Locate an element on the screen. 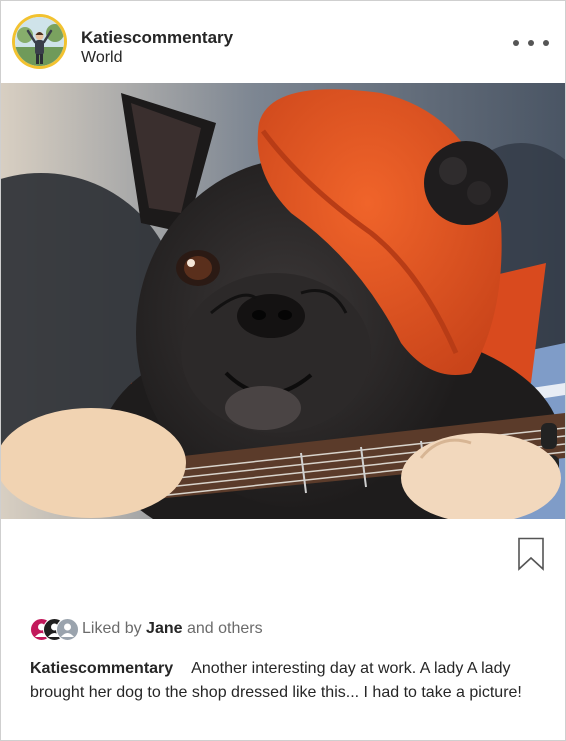 This screenshot has width=566, height=741. post-location: World is located at coordinates (102, 58).